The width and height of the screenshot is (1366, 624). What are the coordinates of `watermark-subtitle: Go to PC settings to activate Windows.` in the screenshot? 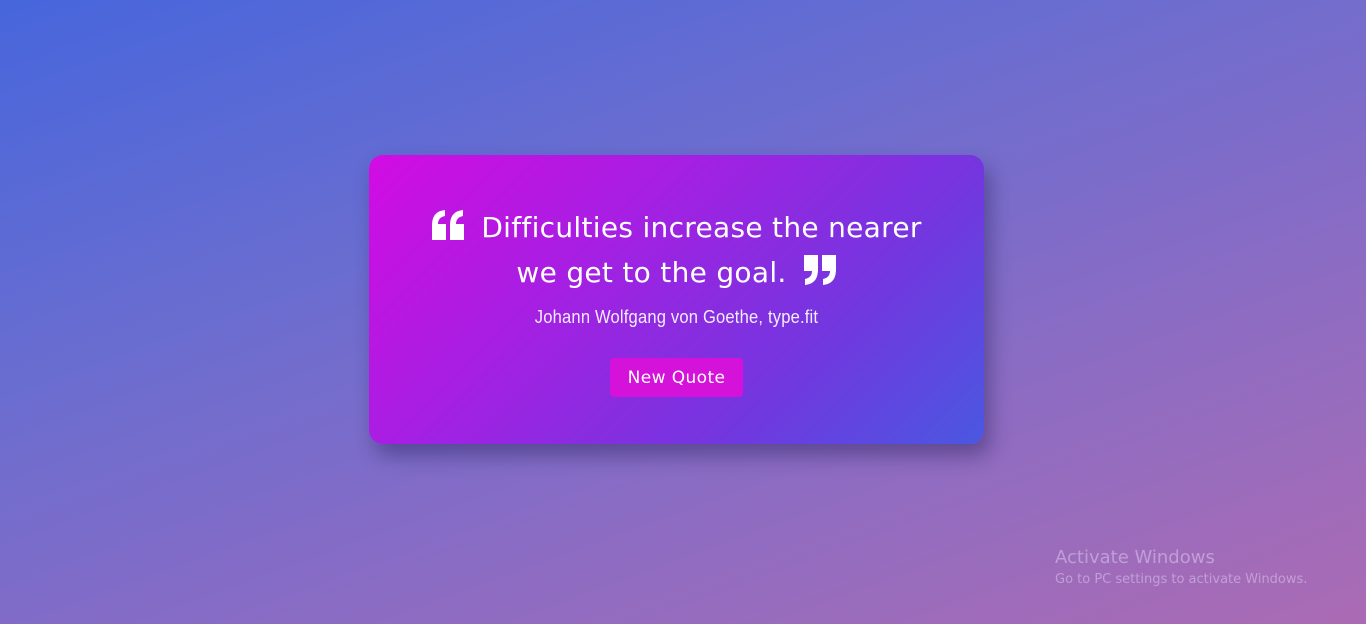 It's located at (1181, 579).